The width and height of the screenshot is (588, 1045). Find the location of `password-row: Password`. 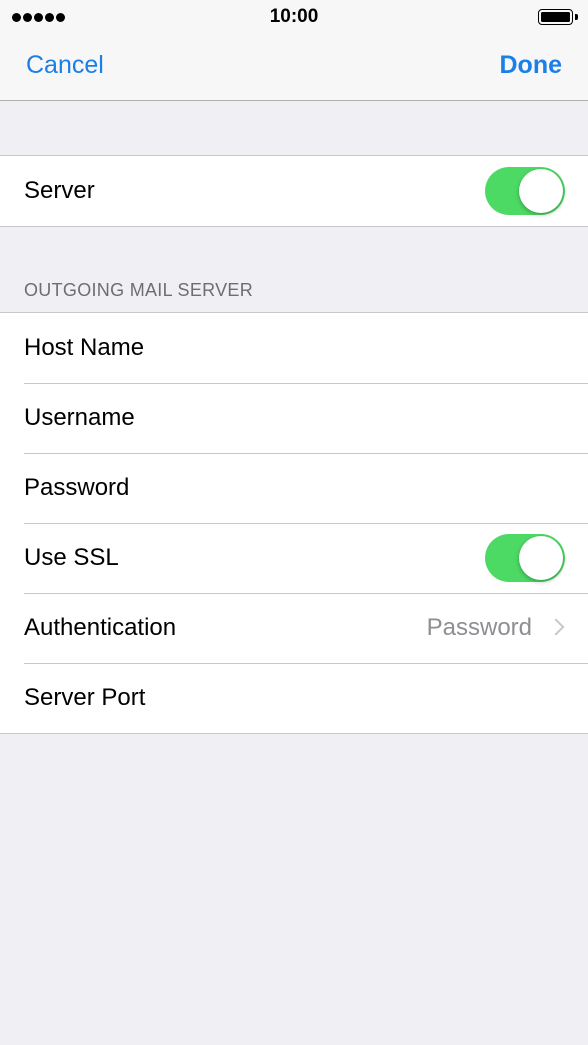

password-row: Password is located at coordinates (294, 488).